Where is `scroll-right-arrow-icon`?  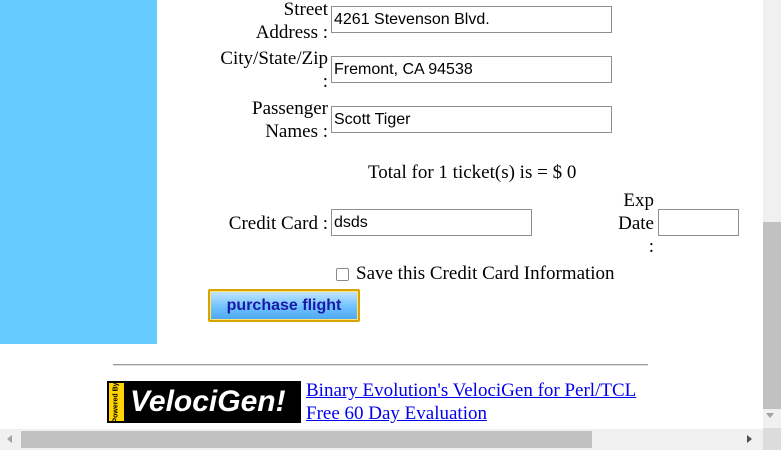
scroll-right-arrow-icon is located at coordinates (749, 439).